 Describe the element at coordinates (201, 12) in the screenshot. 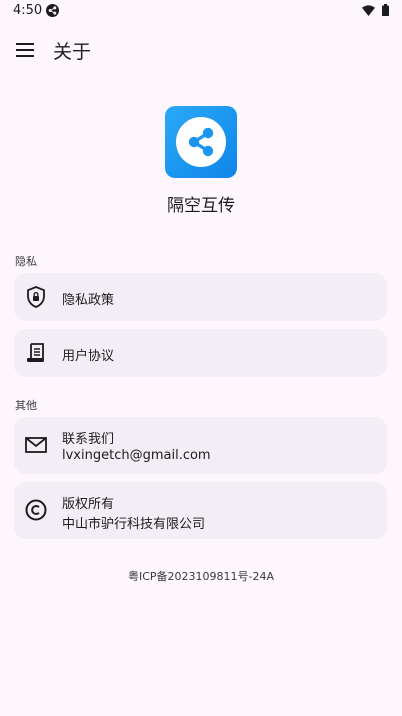

I see `status-bar: 4:50` at that location.